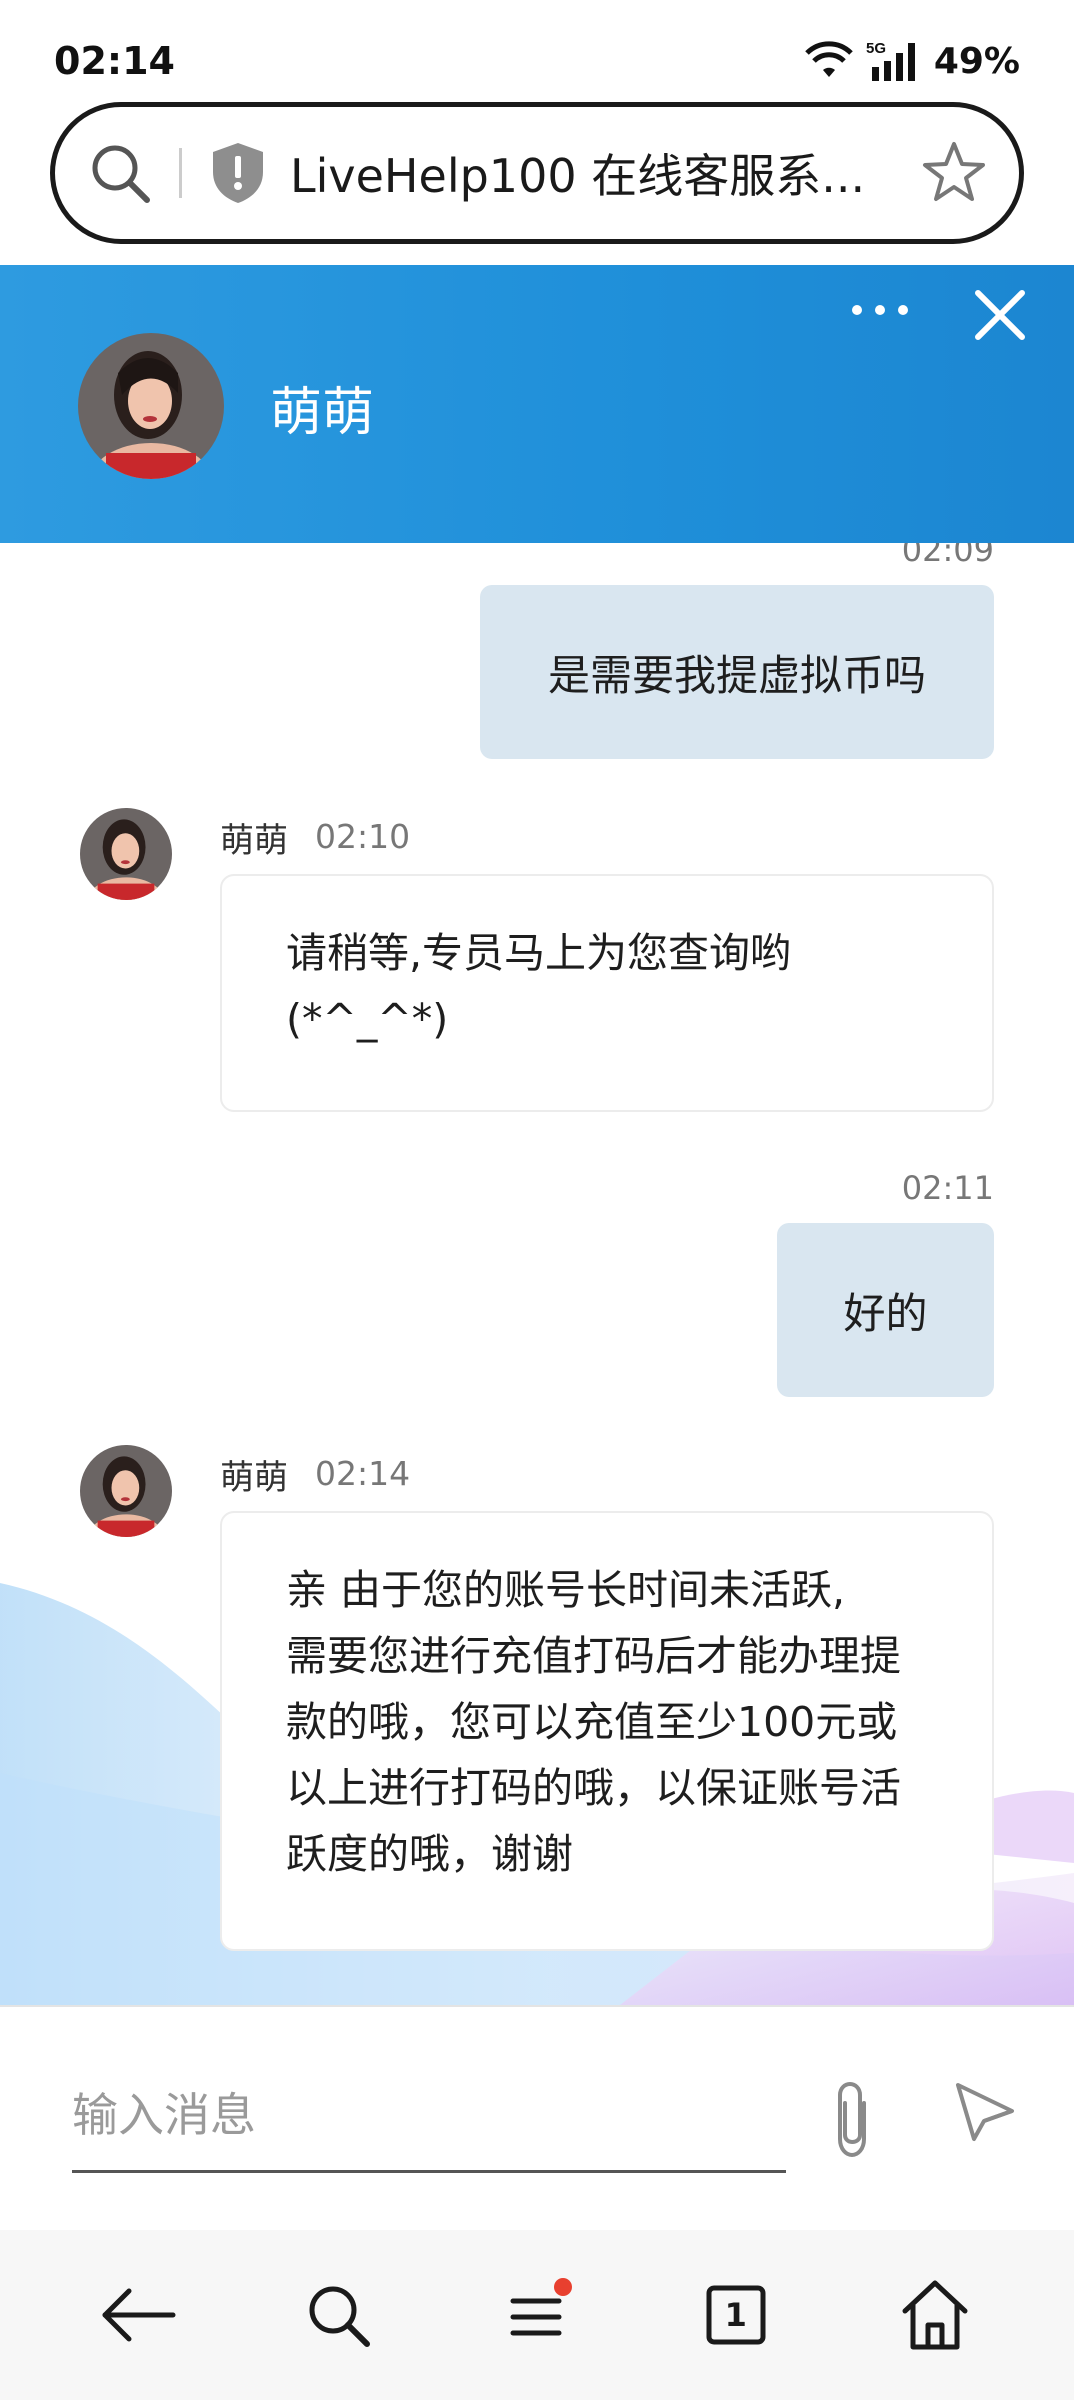 The image size is (1074, 2400). What do you see at coordinates (363, 836) in the screenshot?
I see `message-timestamp: 02:10` at bounding box center [363, 836].